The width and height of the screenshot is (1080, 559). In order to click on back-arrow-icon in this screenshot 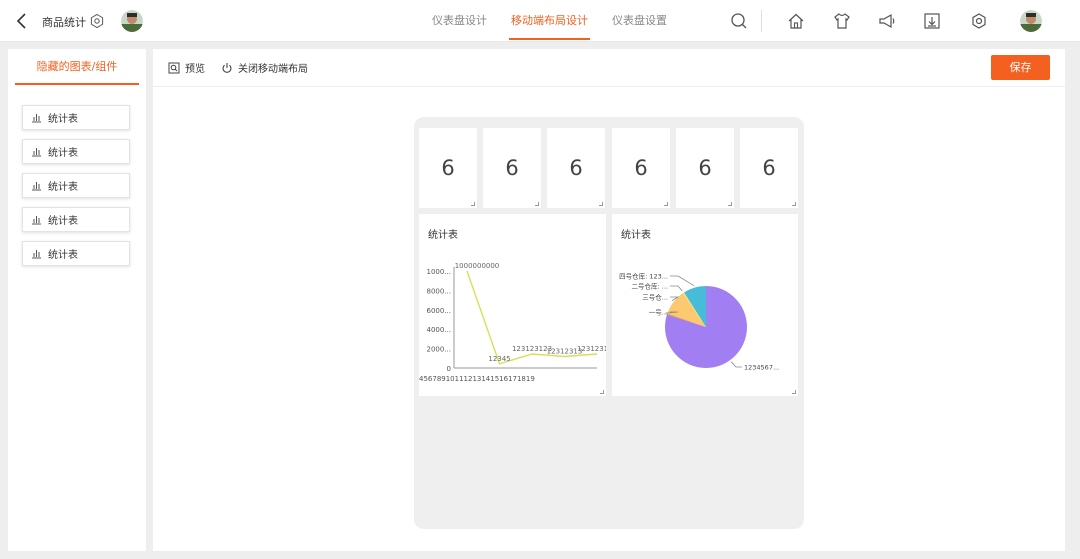, I will do `click(22, 21)`.